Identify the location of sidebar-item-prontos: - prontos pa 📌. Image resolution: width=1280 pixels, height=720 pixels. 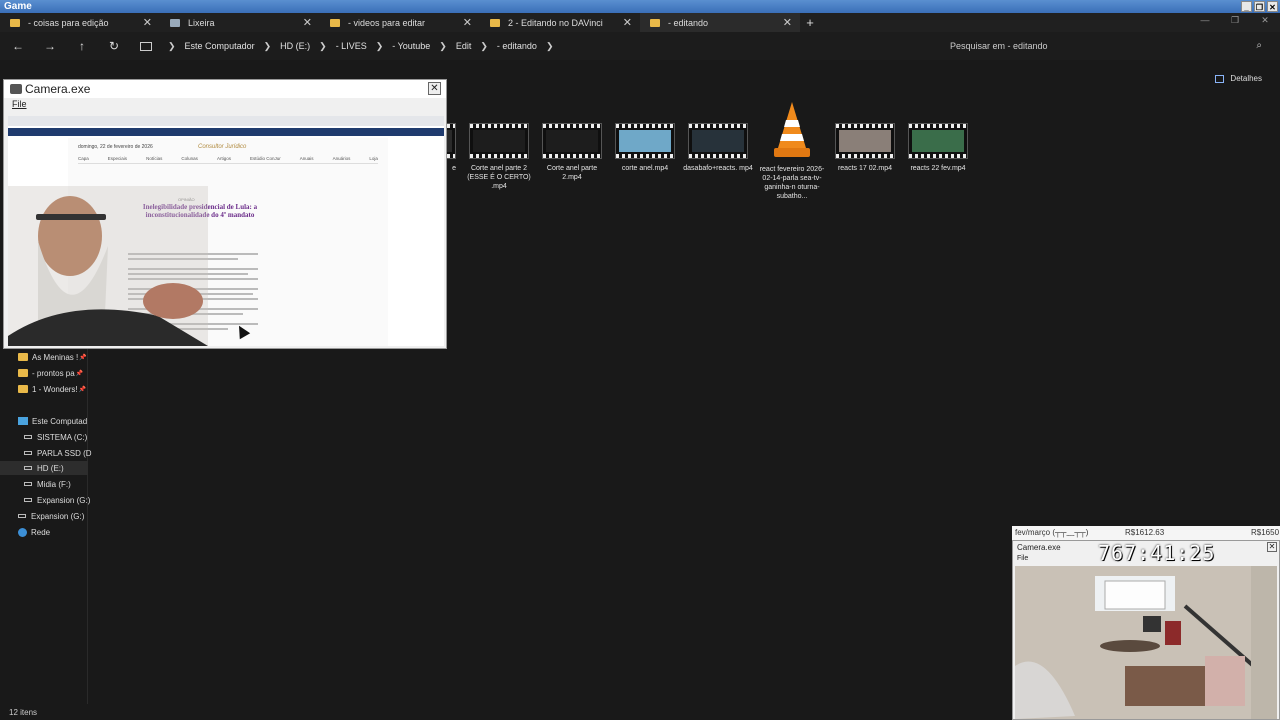
(50, 373).